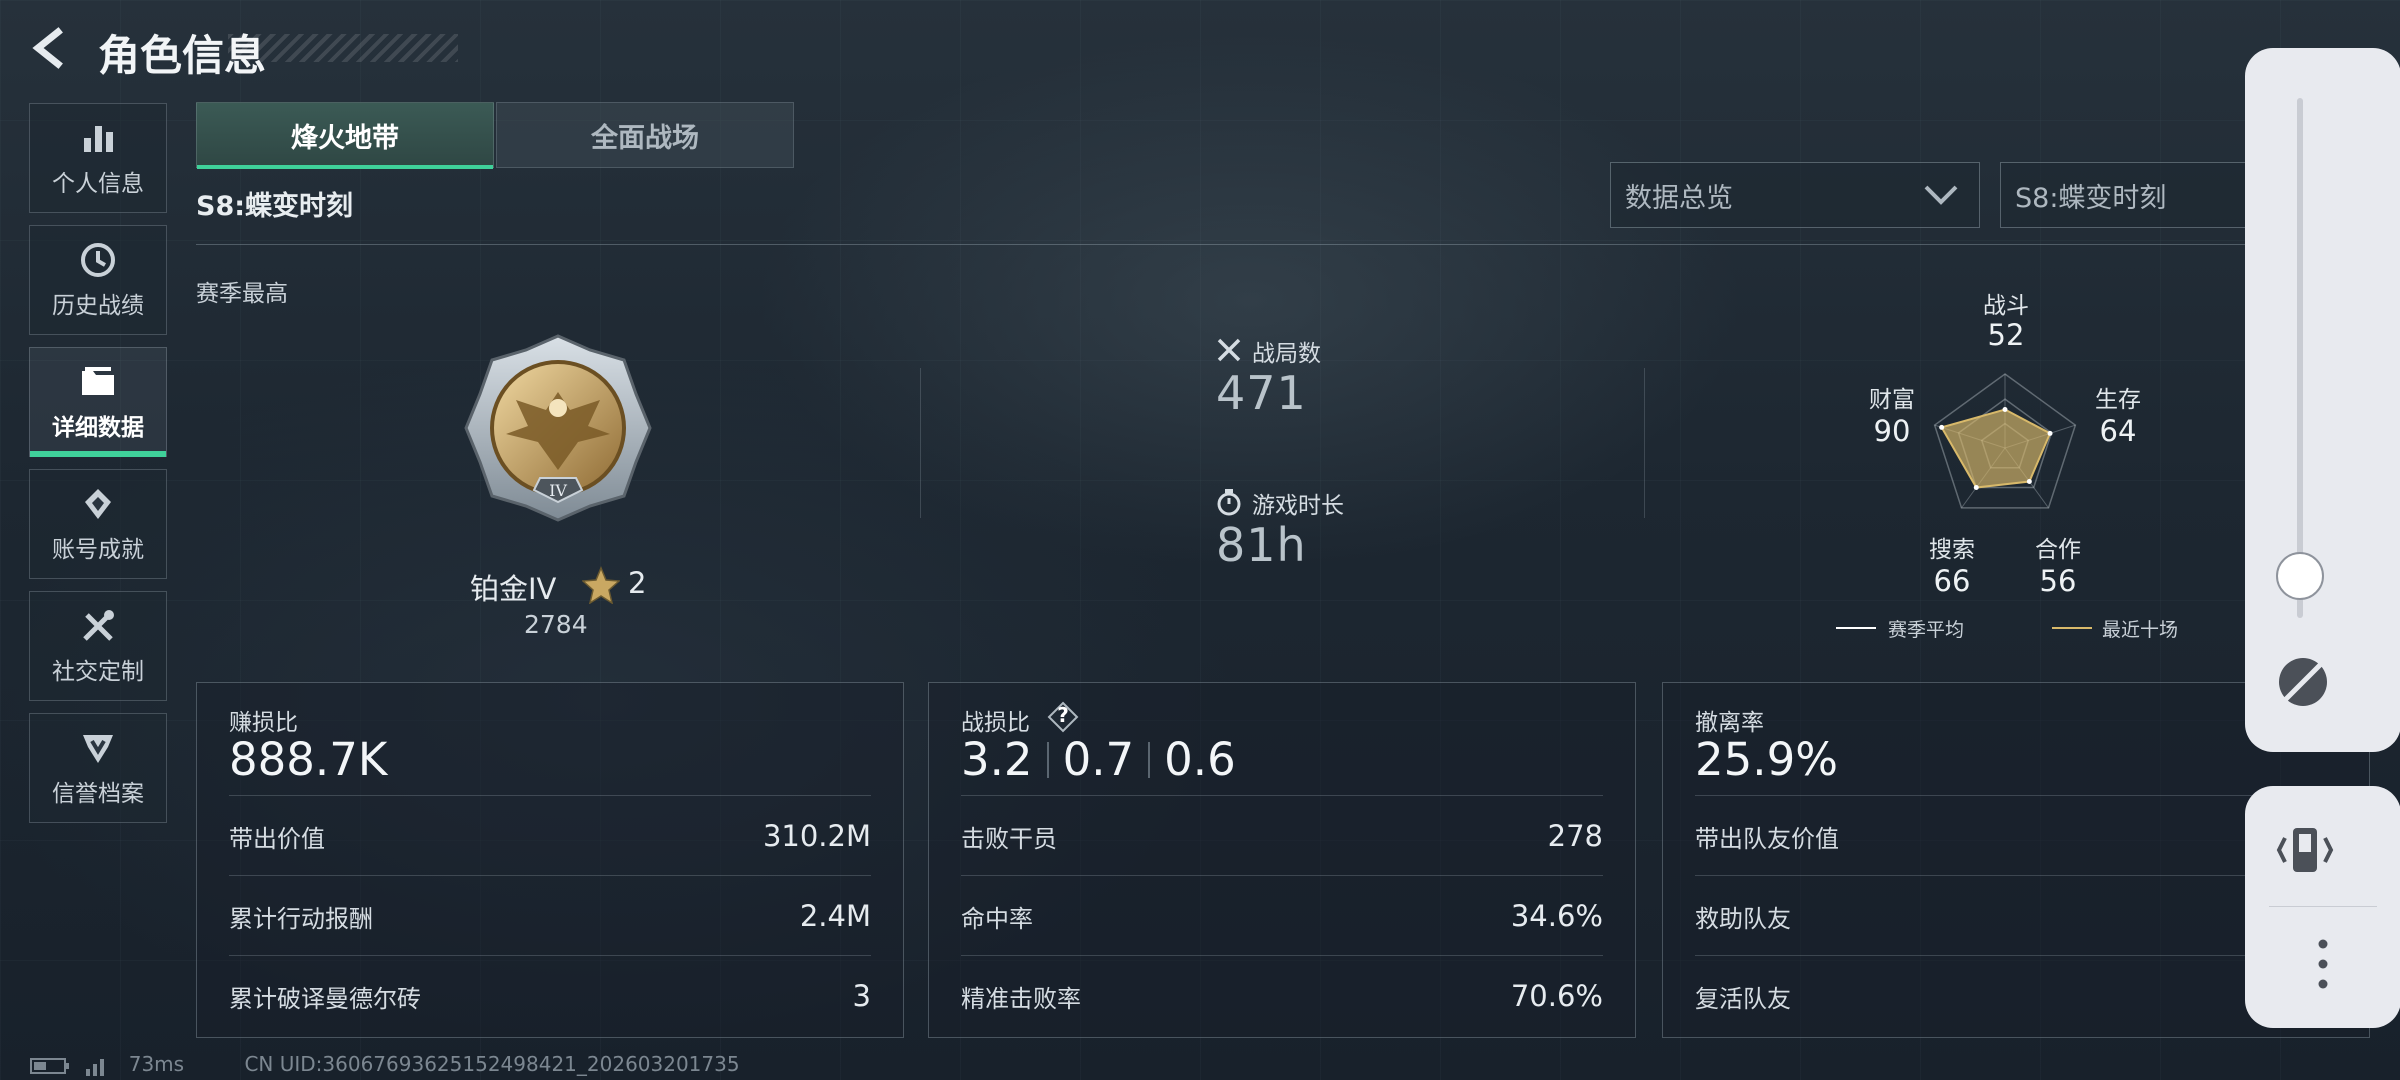  Describe the element at coordinates (513, 589) in the screenshot. I see `rank-name: 铂金IV` at that location.